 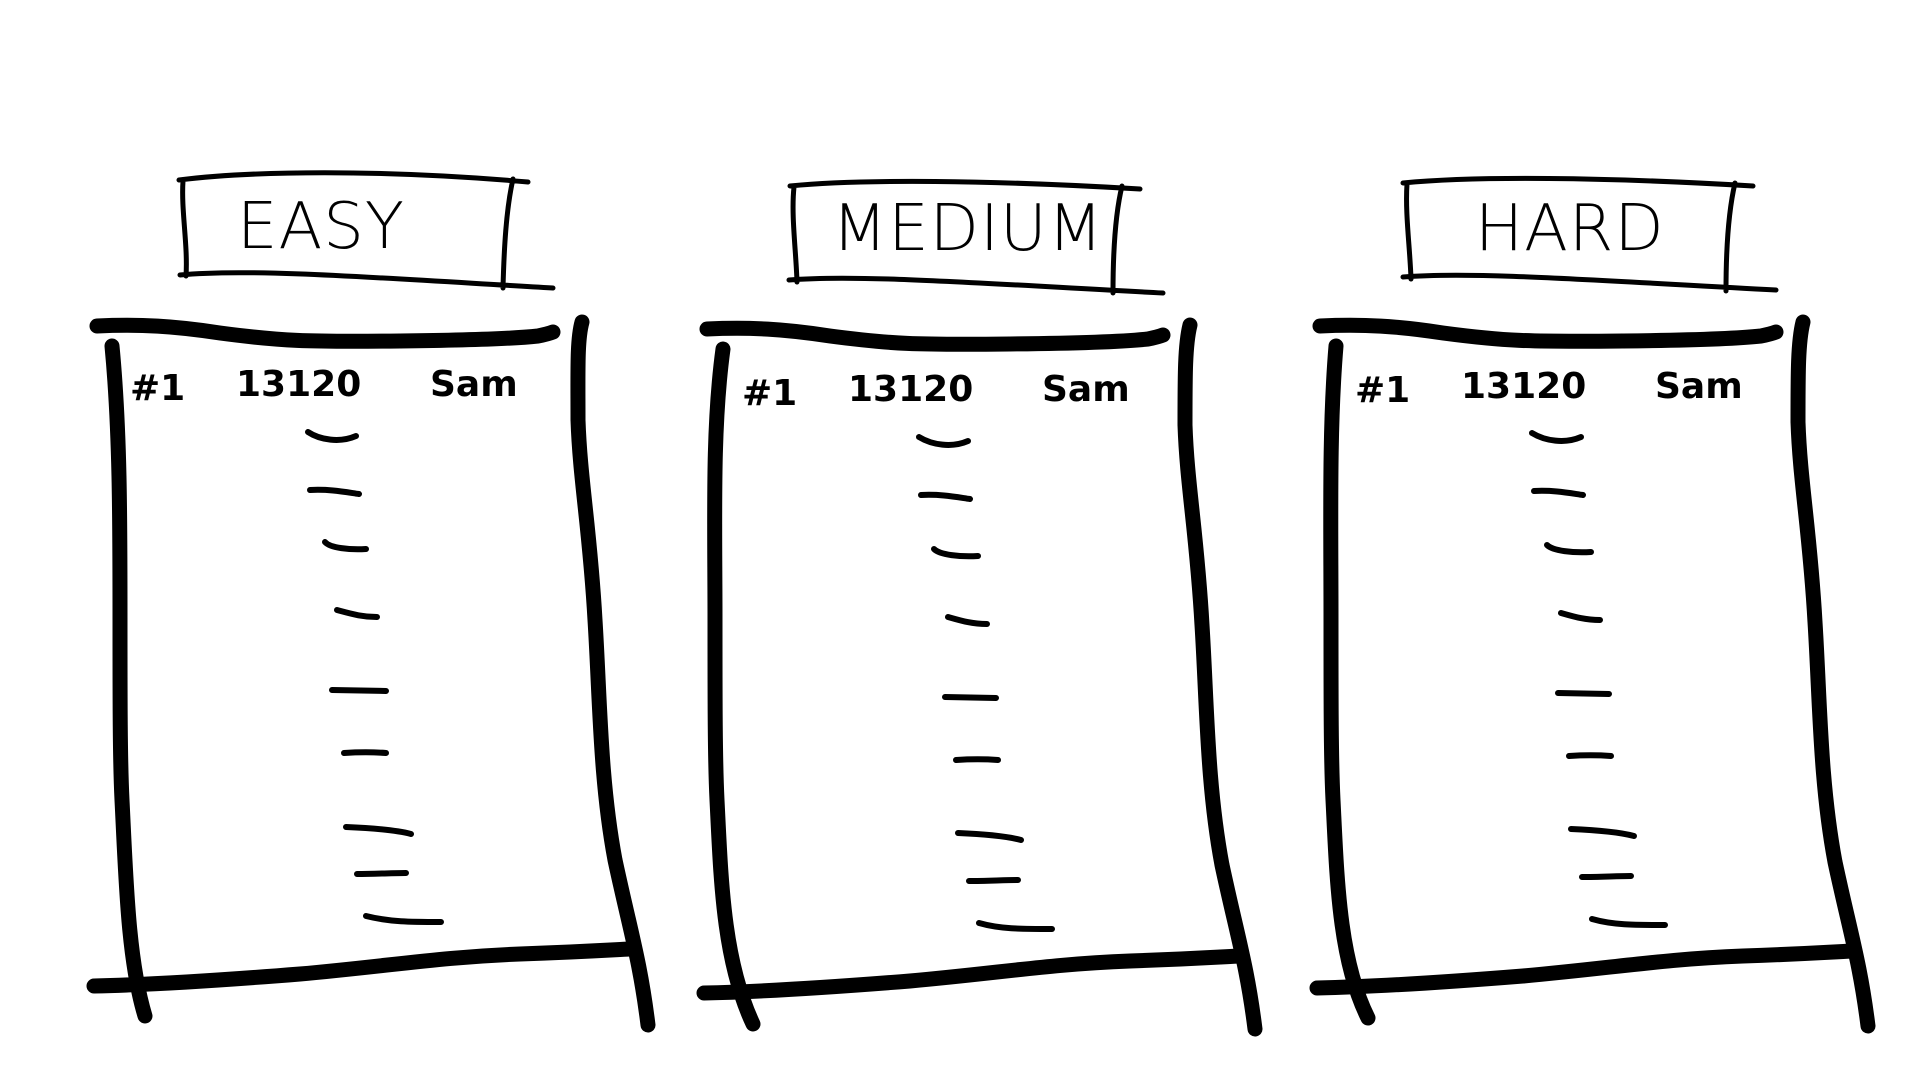 I want to click on difficulty-title: HARD, so click(x=1570, y=229).